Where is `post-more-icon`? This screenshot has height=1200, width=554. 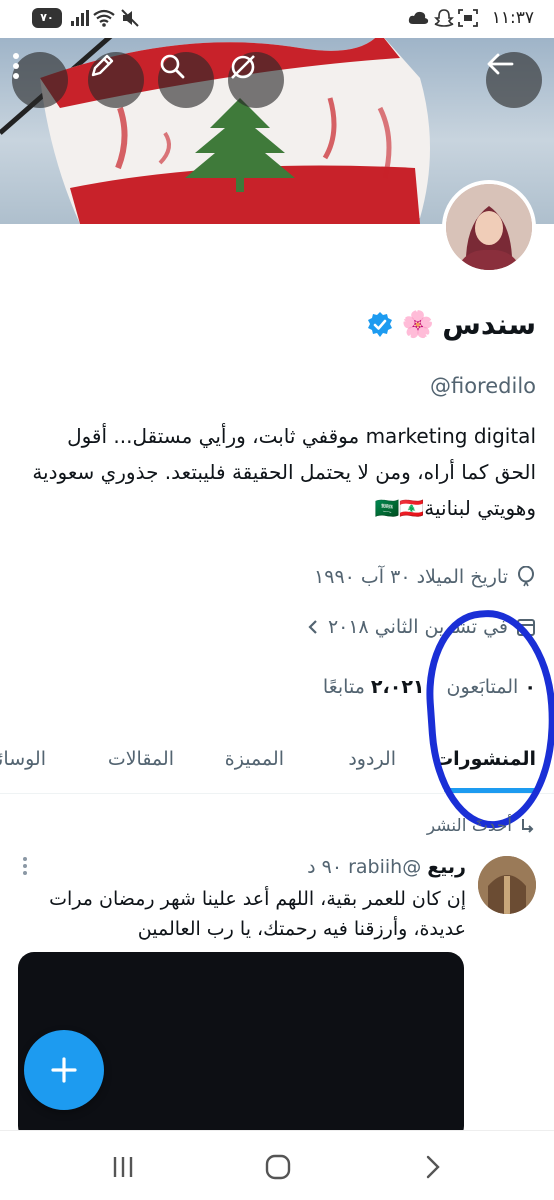 post-more-icon is located at coordinates (25, 866).